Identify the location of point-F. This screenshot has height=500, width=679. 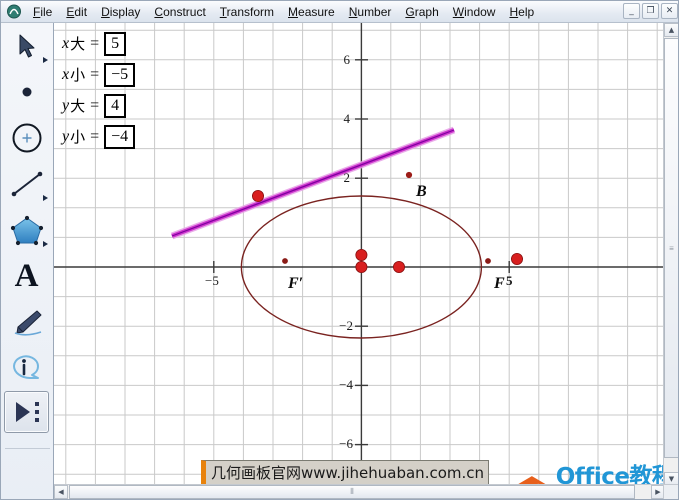
(488, 261).